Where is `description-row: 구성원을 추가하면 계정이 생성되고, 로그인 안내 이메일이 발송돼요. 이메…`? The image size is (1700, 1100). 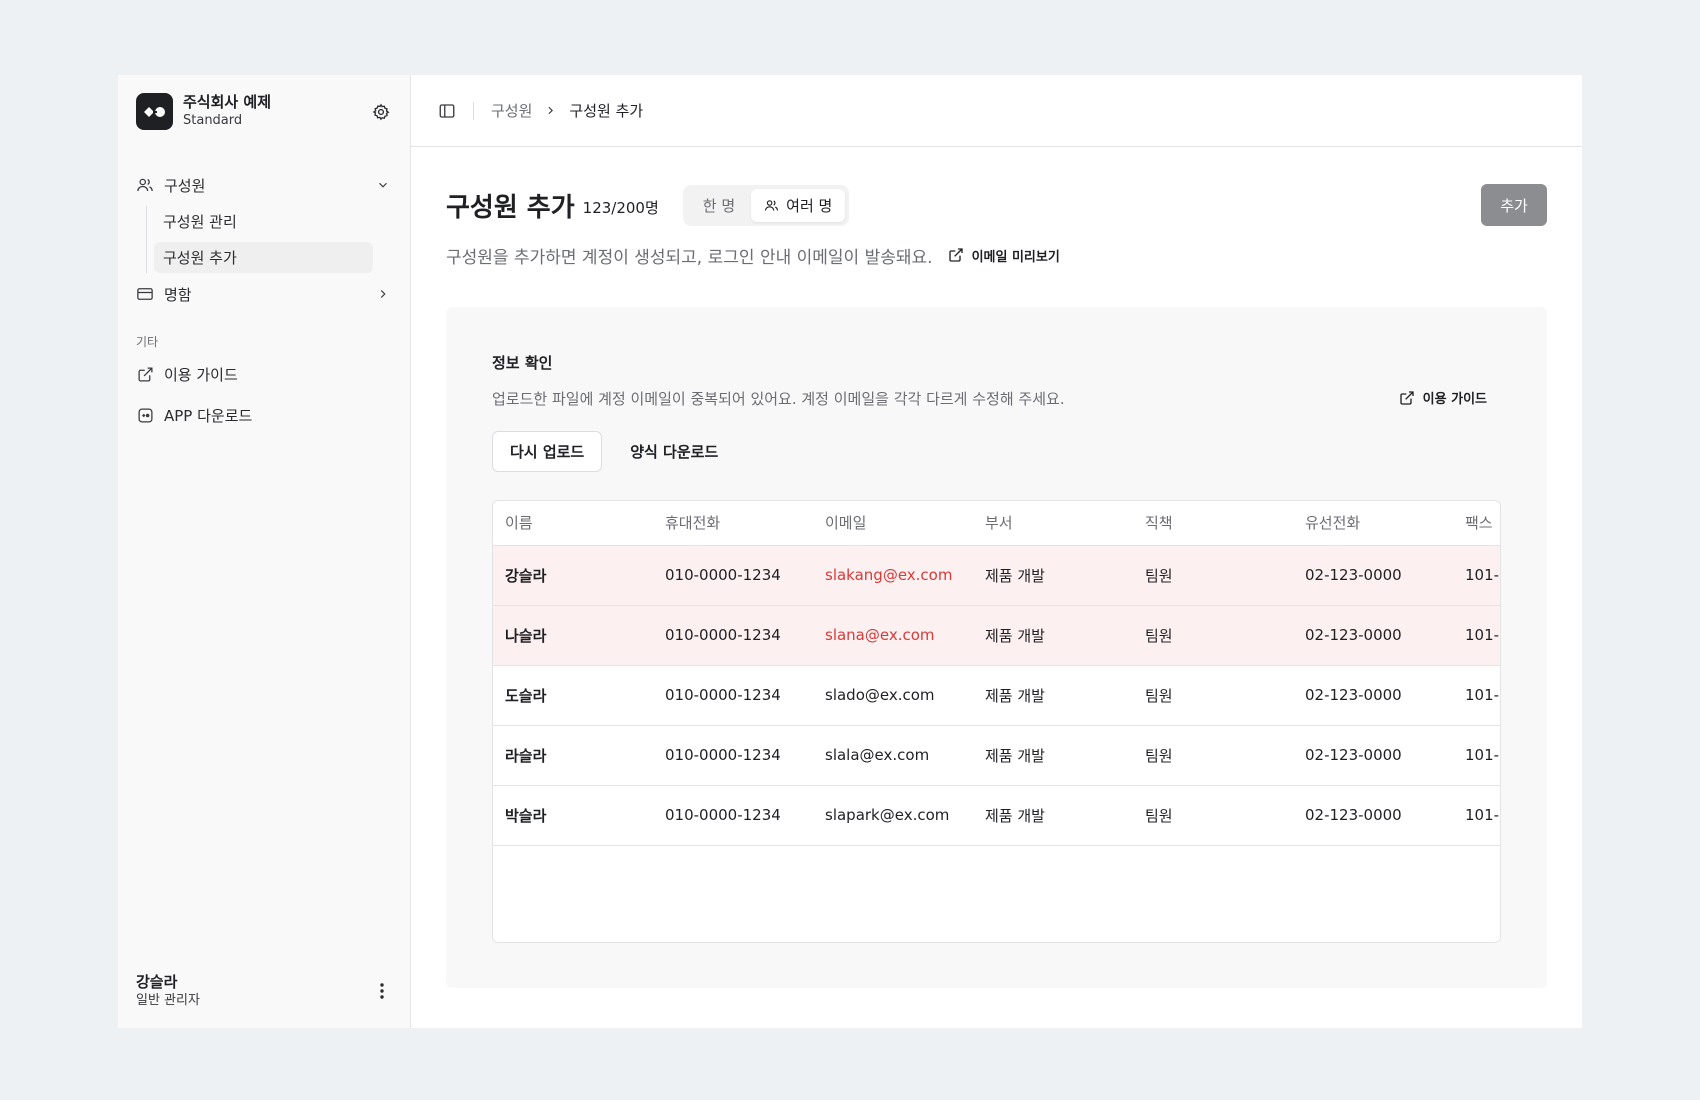 description-row: 구성원을 추가하면 계정이 생성되고, 로그인 안내 이메일이 발송돼요. 이메… is located at coordinates (753, 255).